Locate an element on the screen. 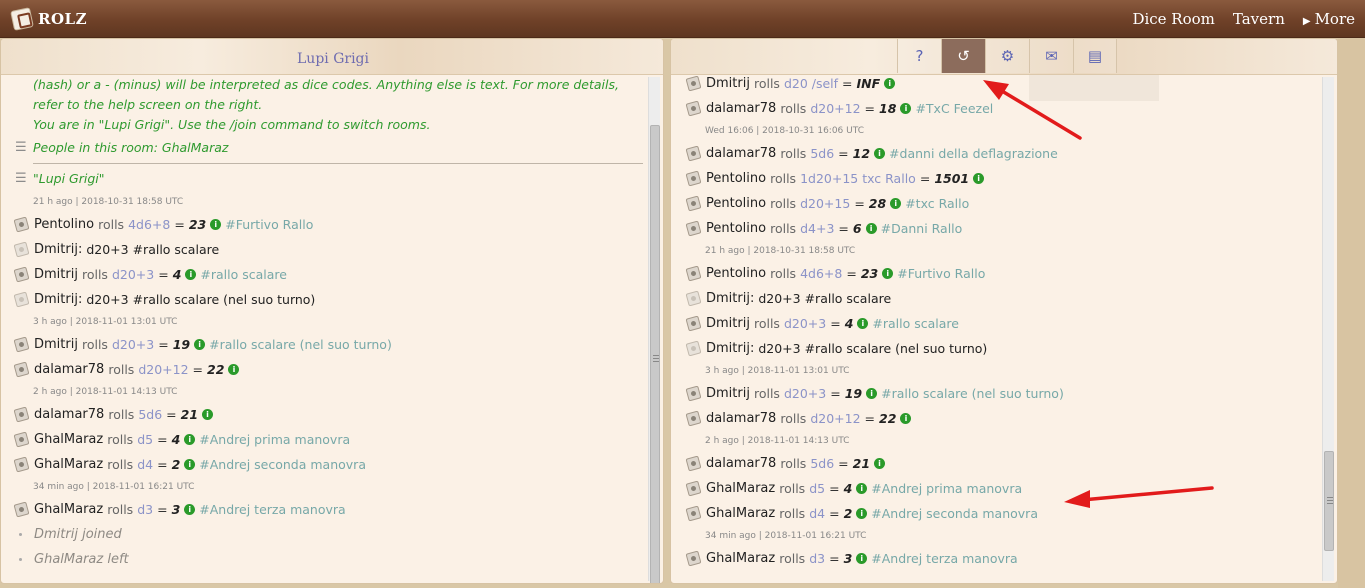 The width and height of the screenshot is (1365, 588). toolbar-button-history: ↺ is located at coordinates (963, 56).